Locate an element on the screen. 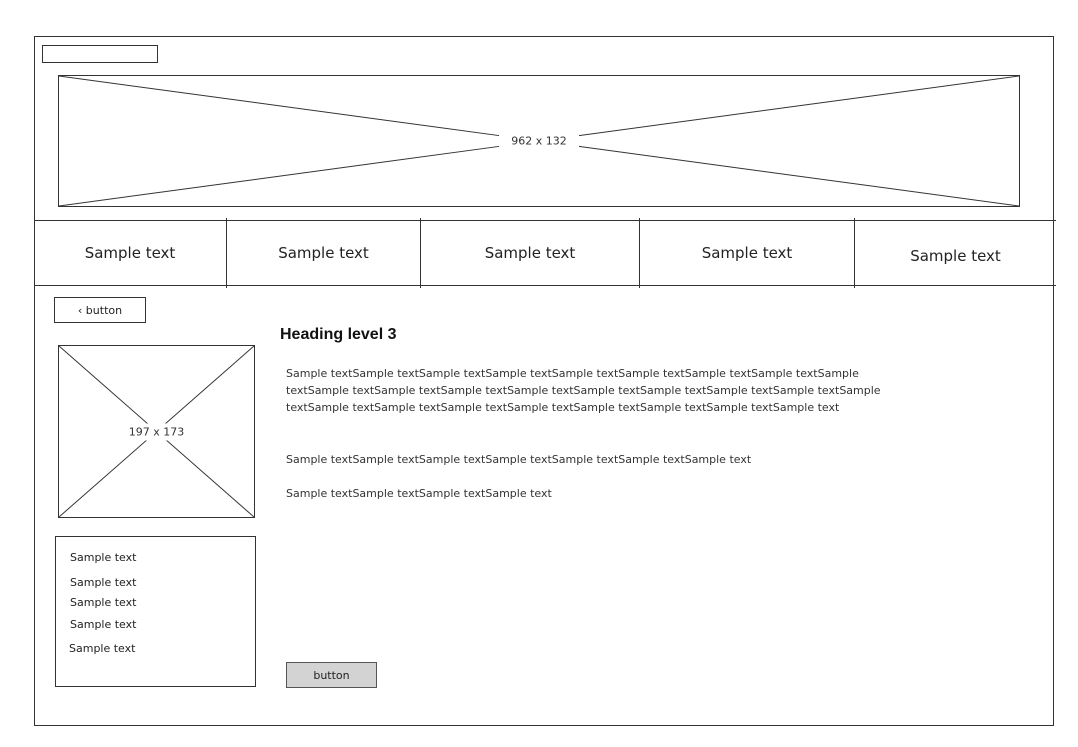  nav-item-4: Sample text is located at coordinates (747, 253).